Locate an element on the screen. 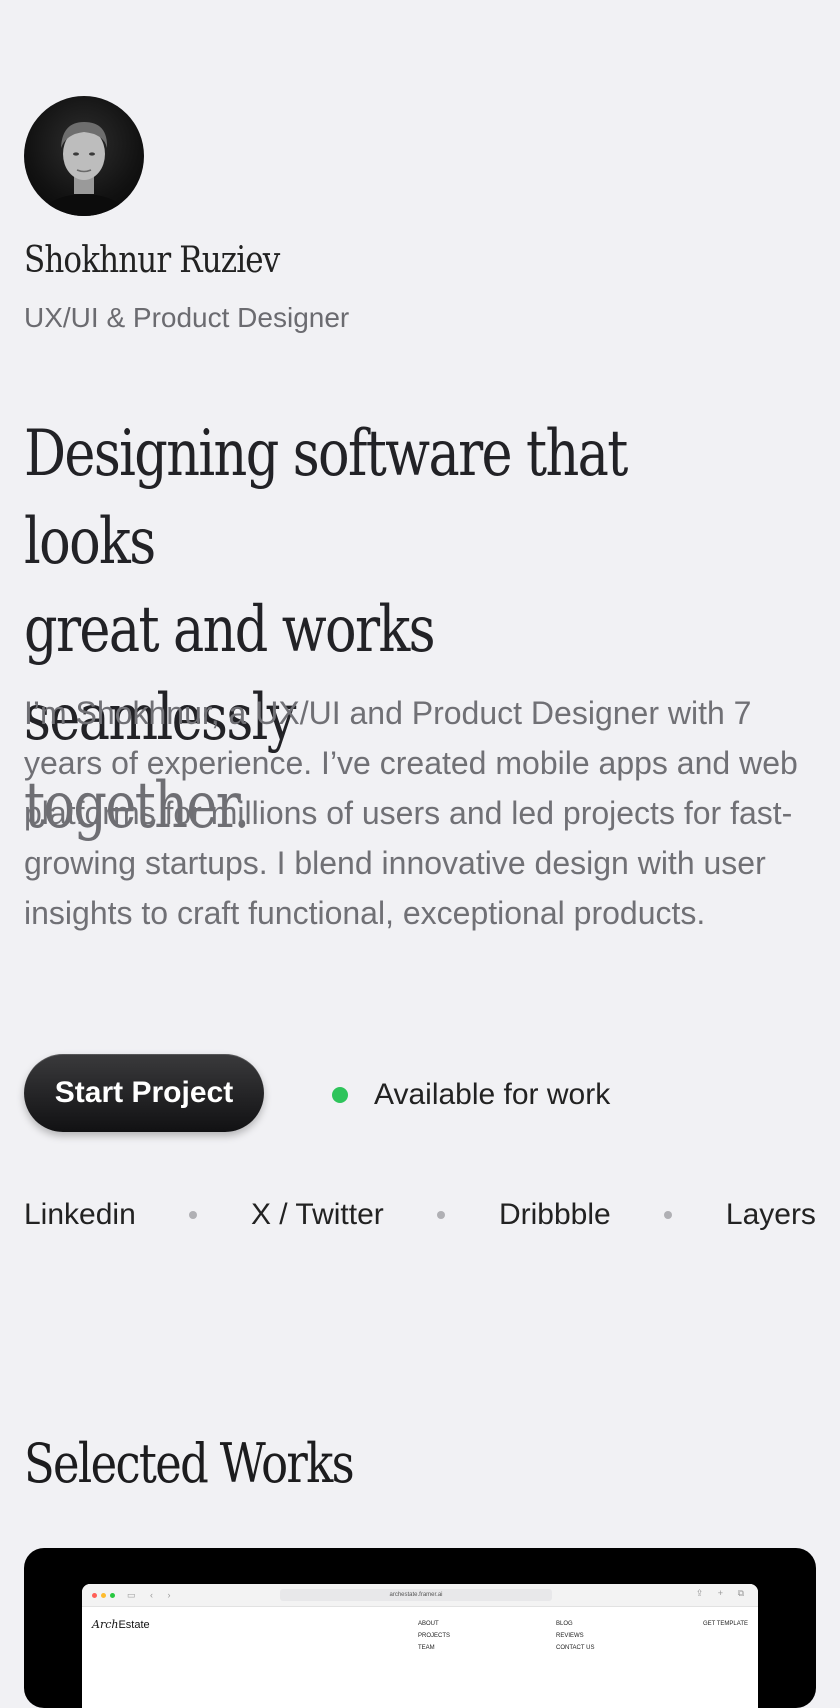 The image size is (840, 1708). preview-nav-cta: GET TEMPLATE is located at coordinates (725, 1624).